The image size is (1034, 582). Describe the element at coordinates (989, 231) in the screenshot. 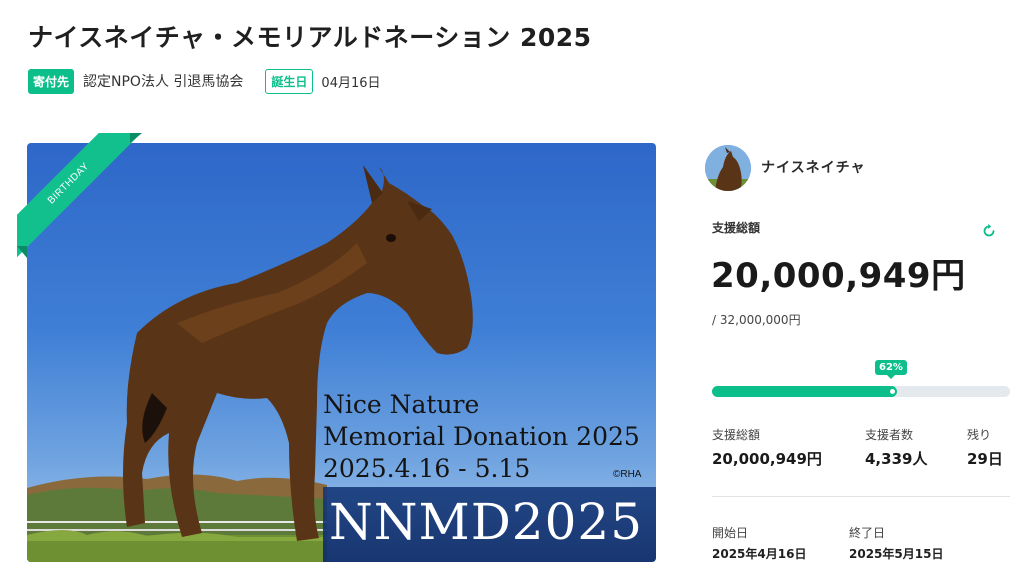

I see `refresh-icon` at that location.